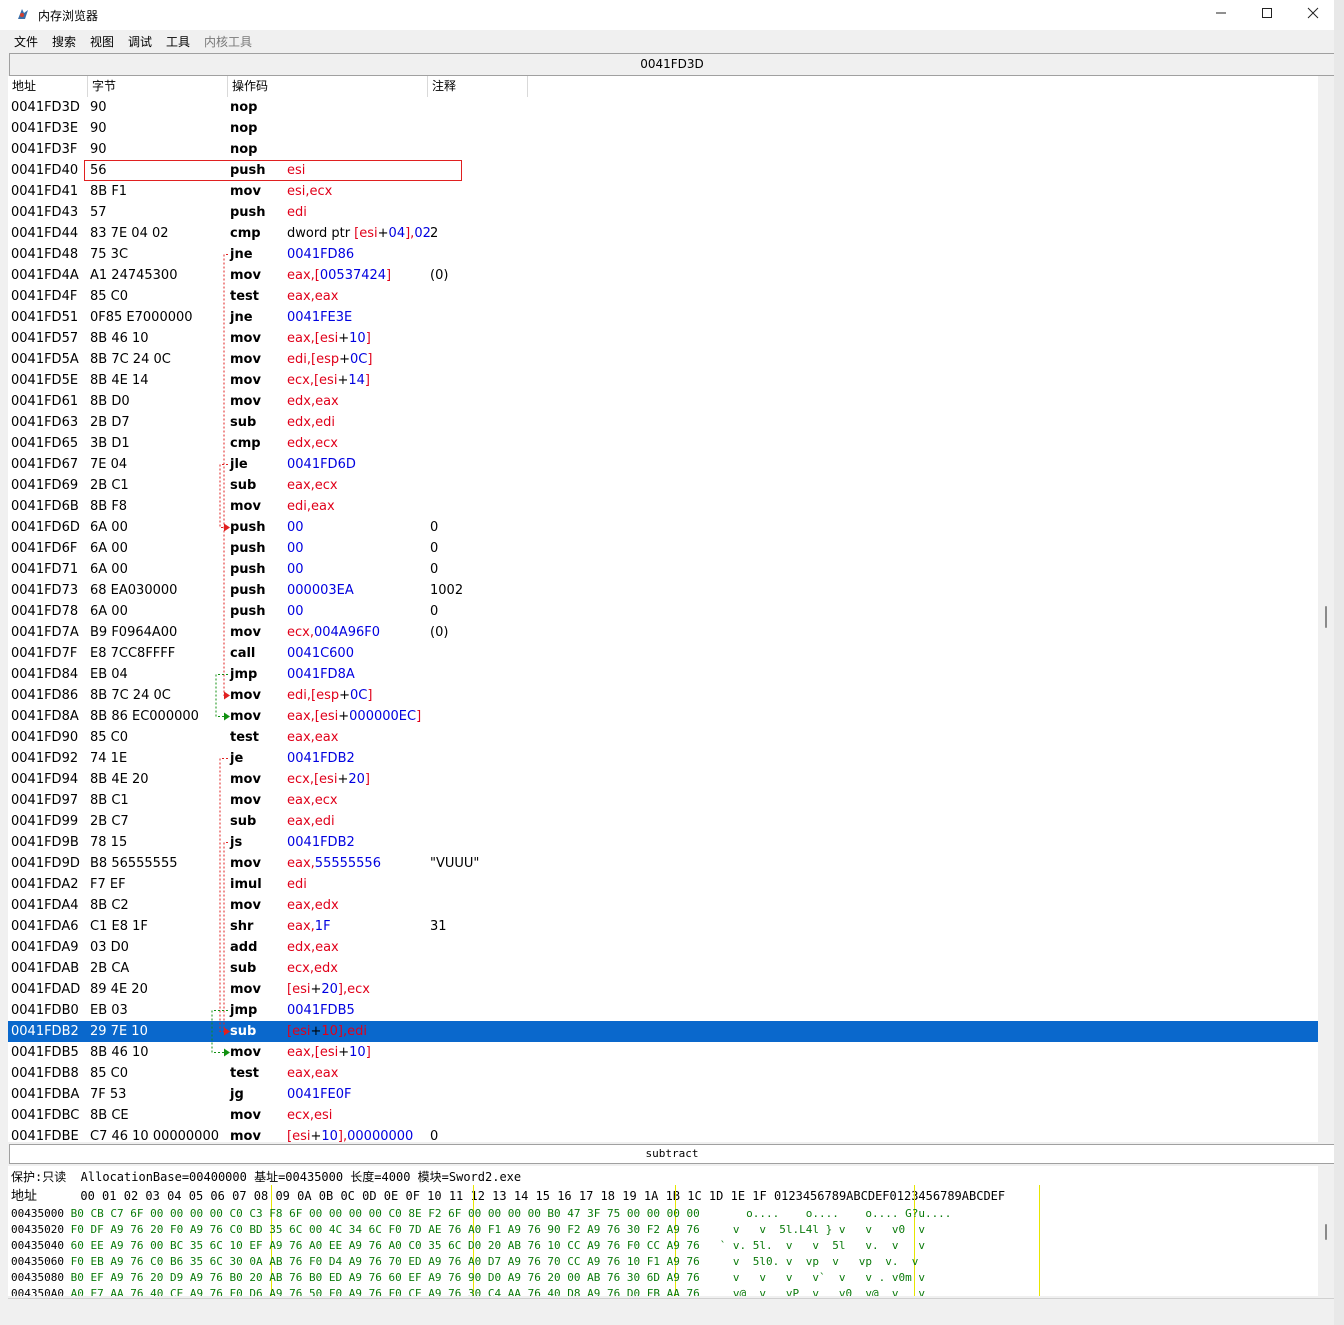 The height and width of the screenshot is (1325, 1344). Describe the element at coordinates (819, 1261) in the screenshot. I see `hex-row-ascii: v 5l0. v vp v vp v. v` at that location.